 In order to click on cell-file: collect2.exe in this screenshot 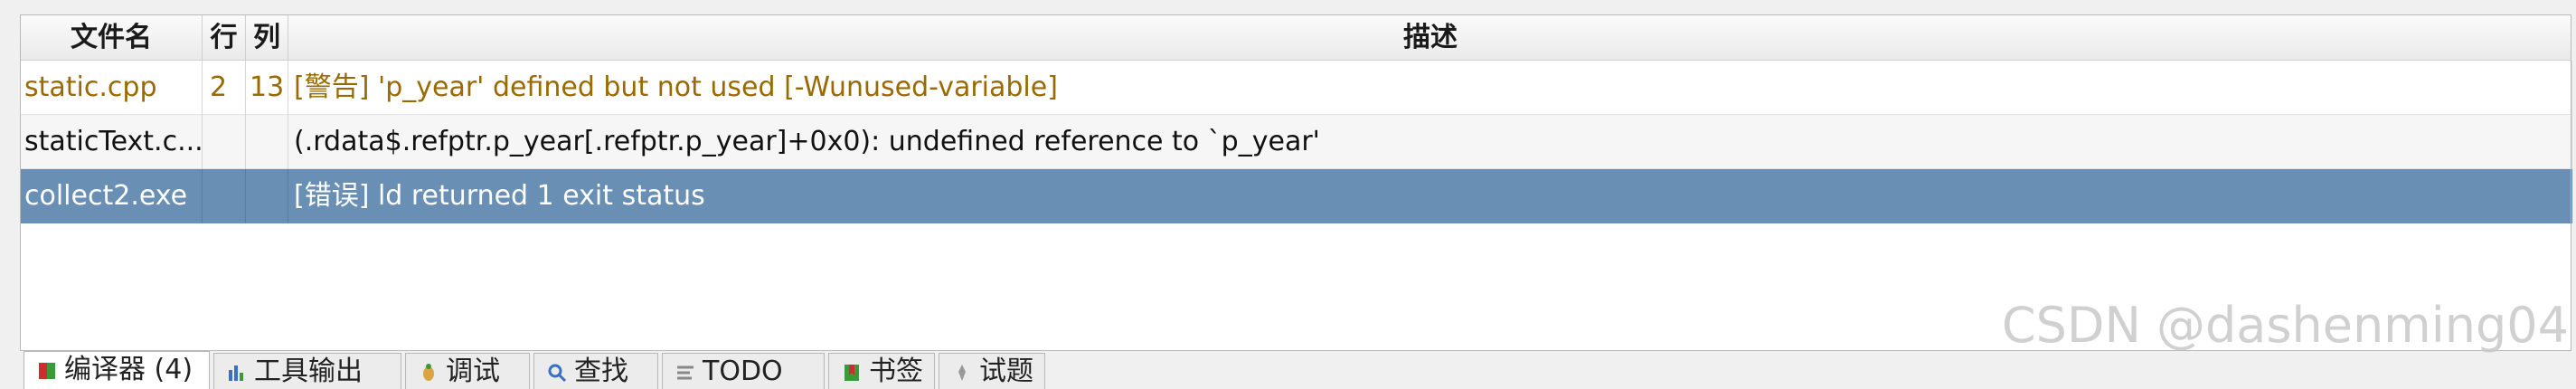, I will do `click(112, 196)`.